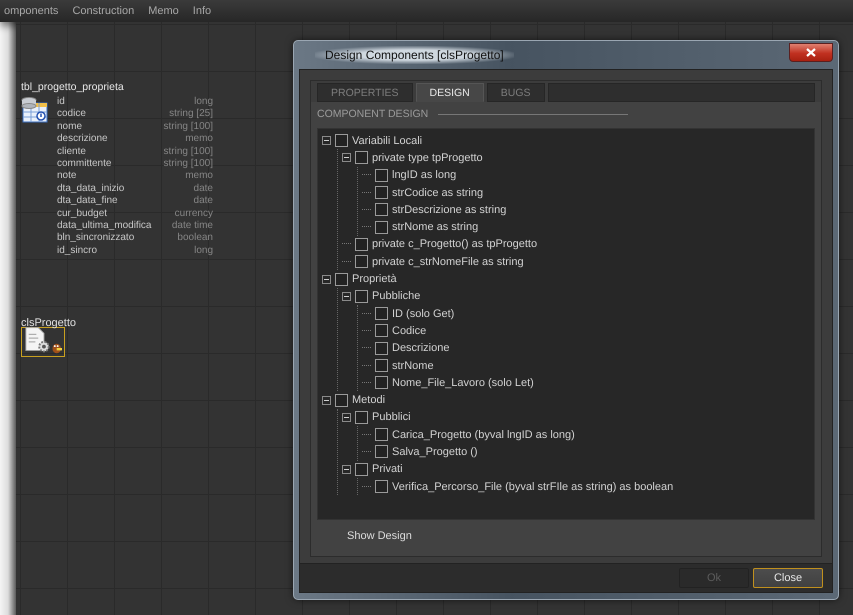  What do you see at coordinates (35, 110) in the screenshot?
I see `database-table-icon` at bounding box center [35, 110].